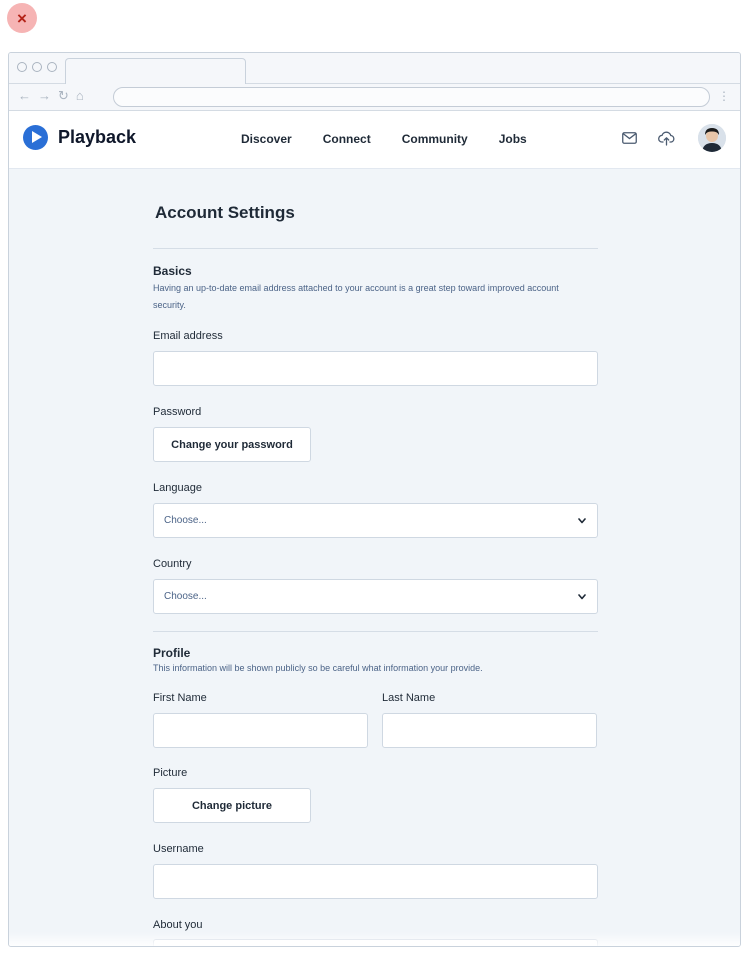 The width and height of the screenshot is (751, 955). I want to click on nav-discover: Discover, so click(266, 139).